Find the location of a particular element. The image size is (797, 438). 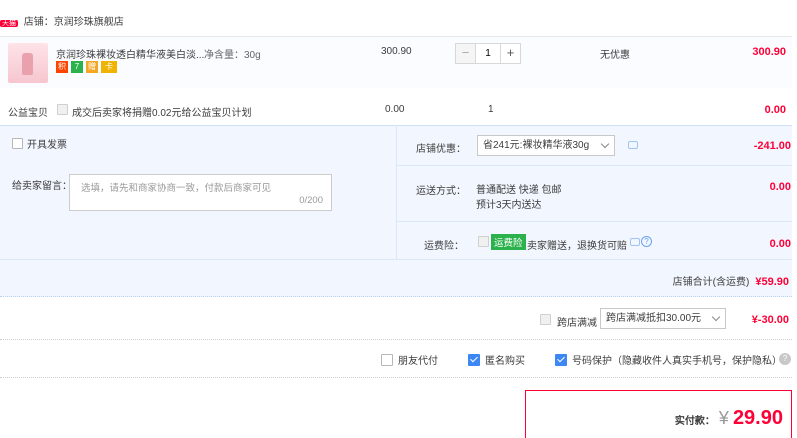

payment-summary-box: 实付款： ¥ 29.90 is located at coordinates (658, 414).